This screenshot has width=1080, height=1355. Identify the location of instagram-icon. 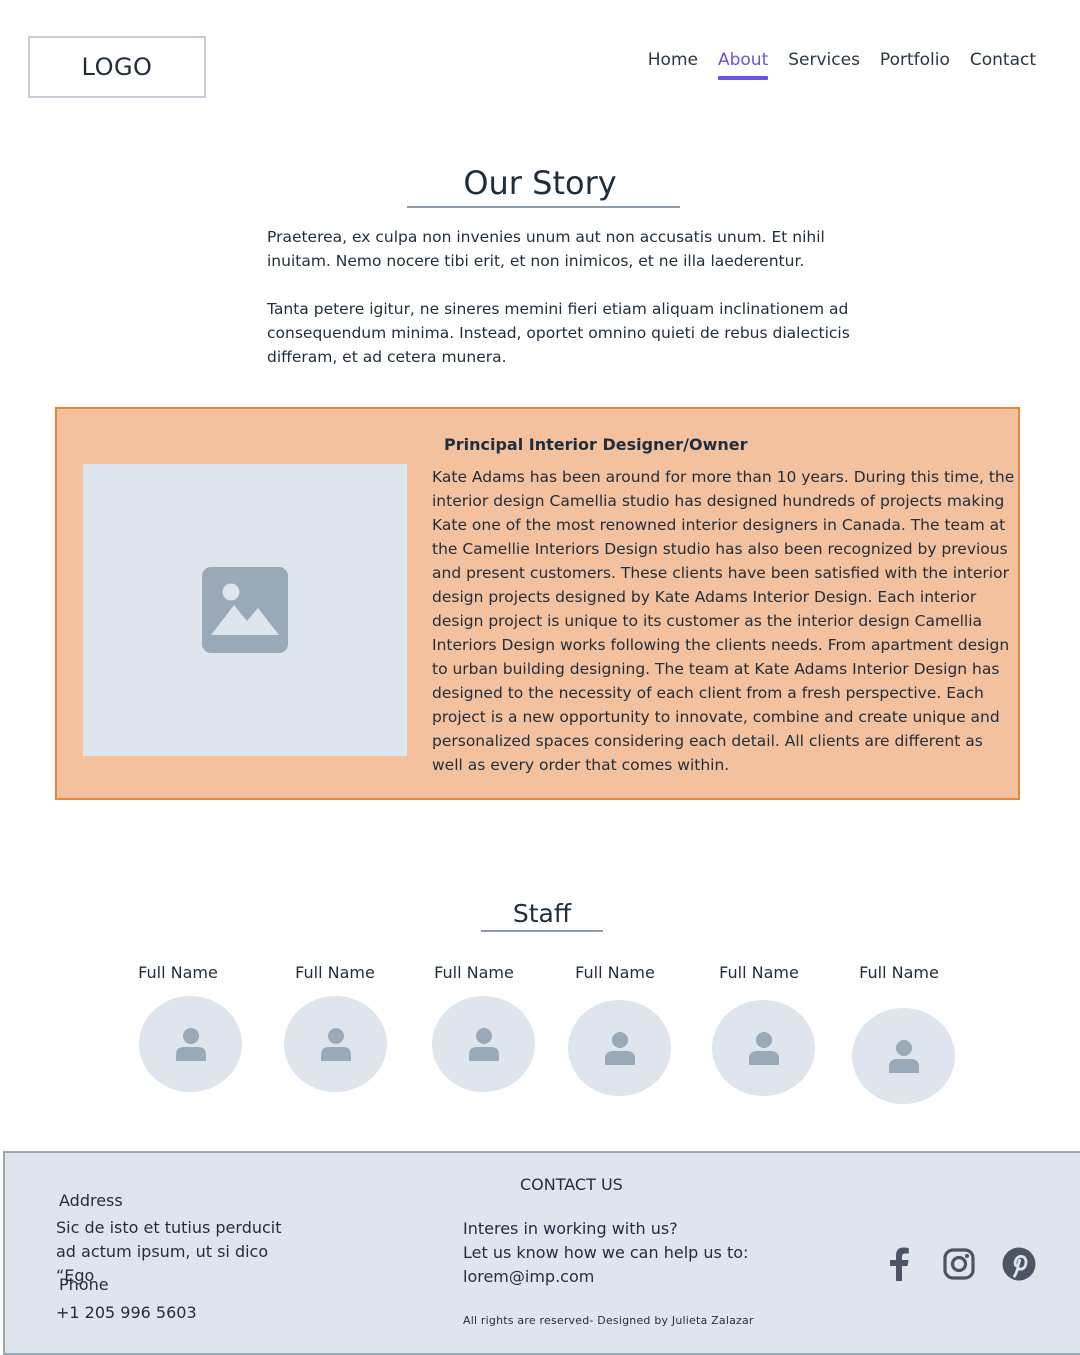
(959, 1264).